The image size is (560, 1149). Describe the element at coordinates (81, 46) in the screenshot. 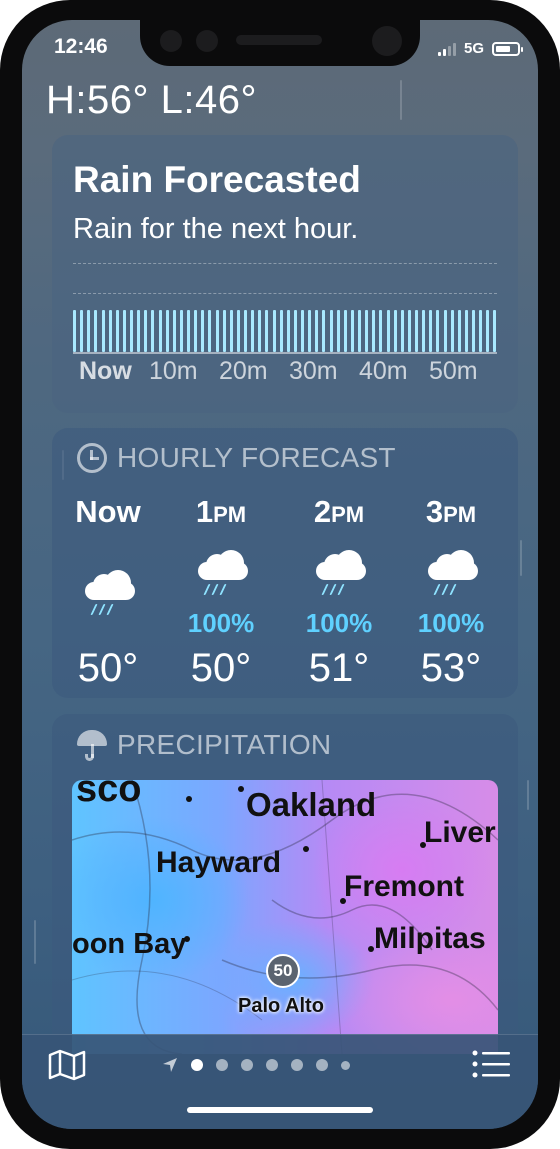

I see `status-time: 12:46` at that location.